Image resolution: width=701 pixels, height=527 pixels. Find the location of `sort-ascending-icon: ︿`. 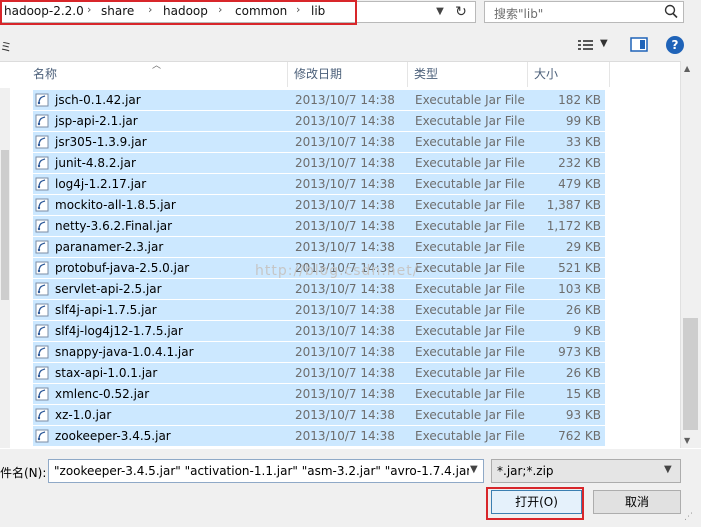

sort-ascending-icon: ︿ is located at coordinates (157, 66).